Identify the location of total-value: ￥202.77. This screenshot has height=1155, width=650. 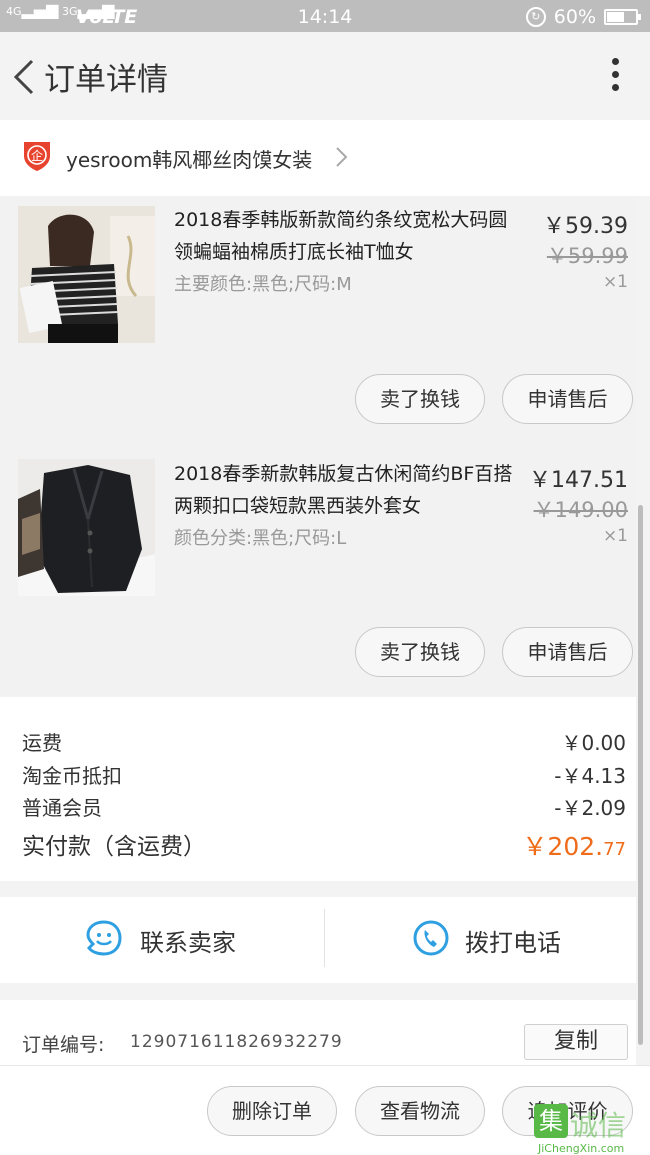
(574, 845).